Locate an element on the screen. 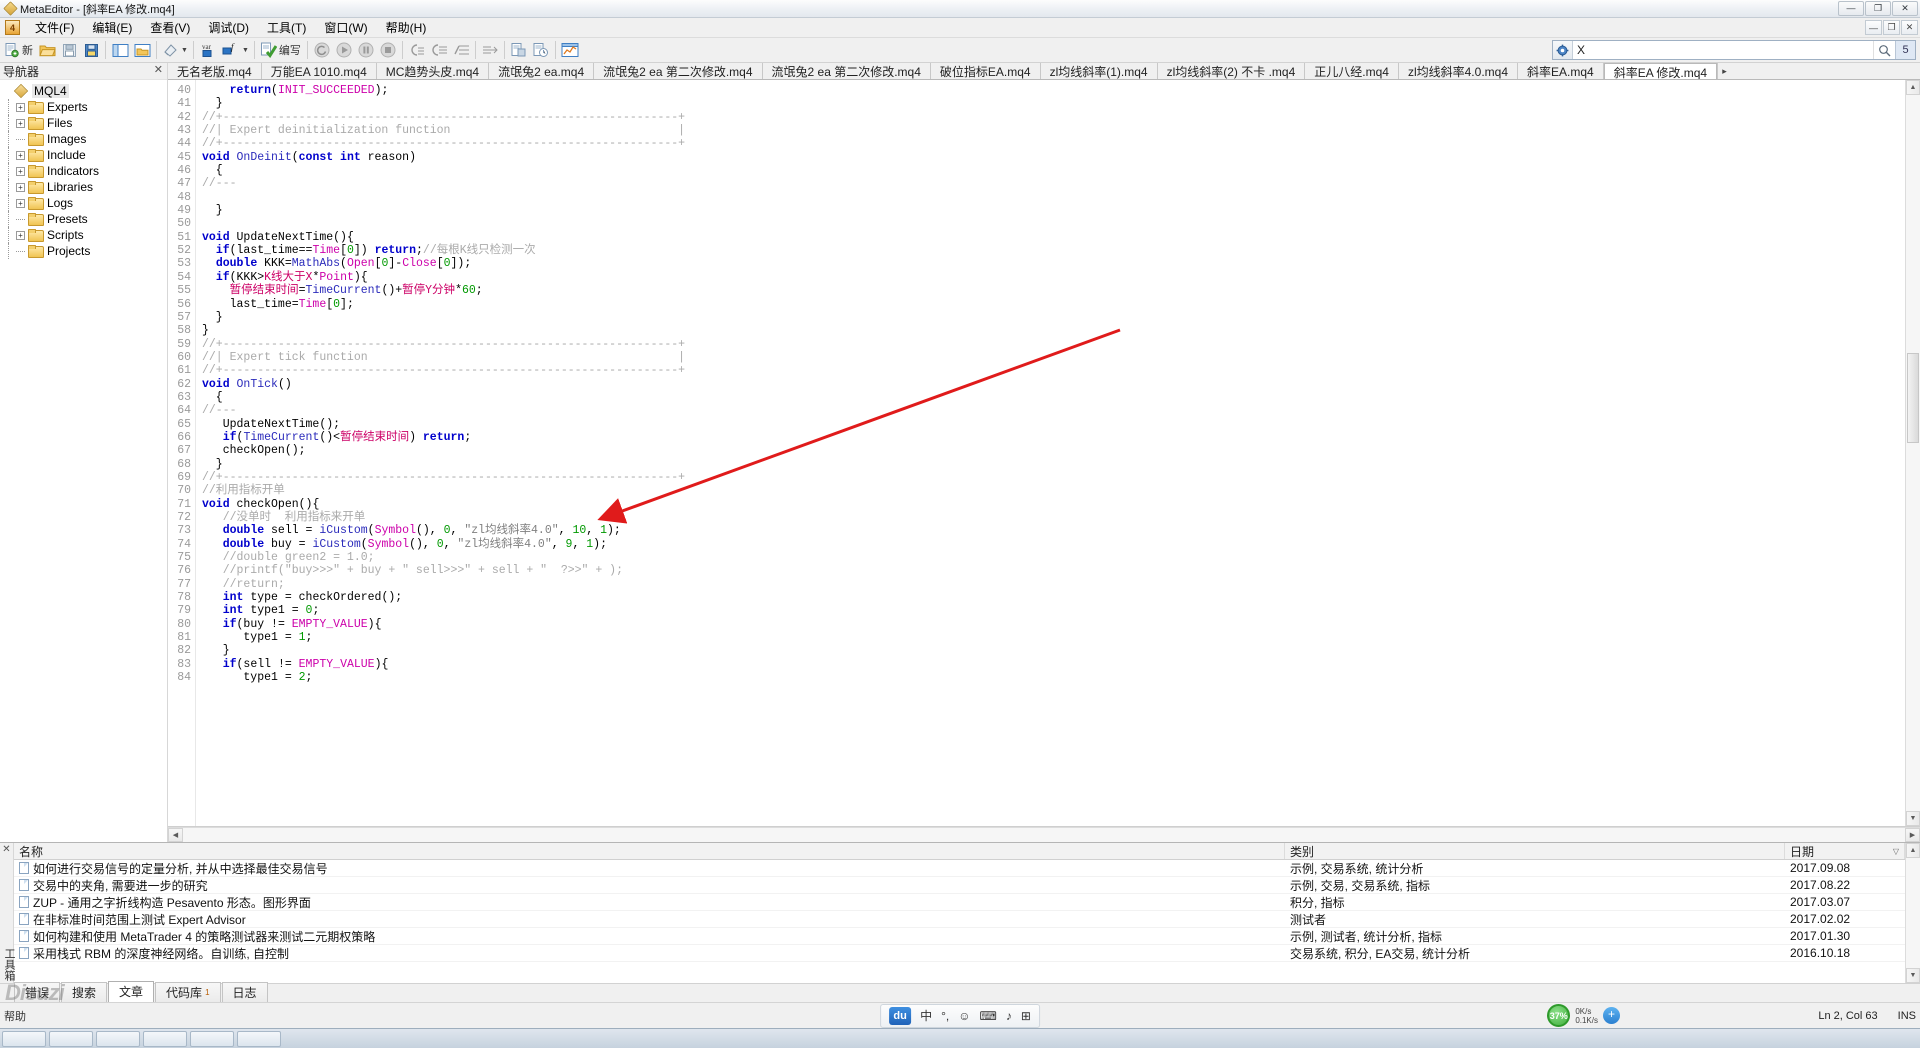 The height and width of the screenshot is (1048, 1920). code-line: void checkOpen(){ is located at coordinates (1053, 504).